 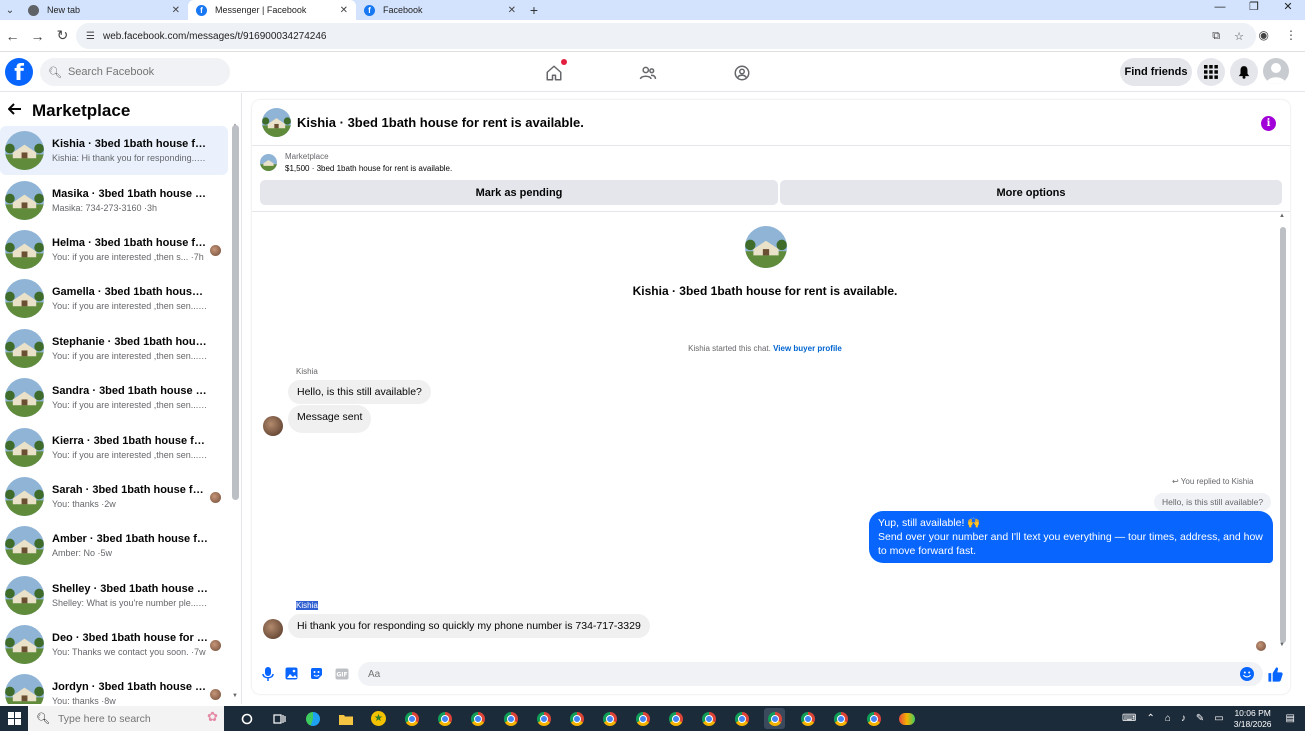 I want to click on back-icon: ←, so click(x=12, y=36).